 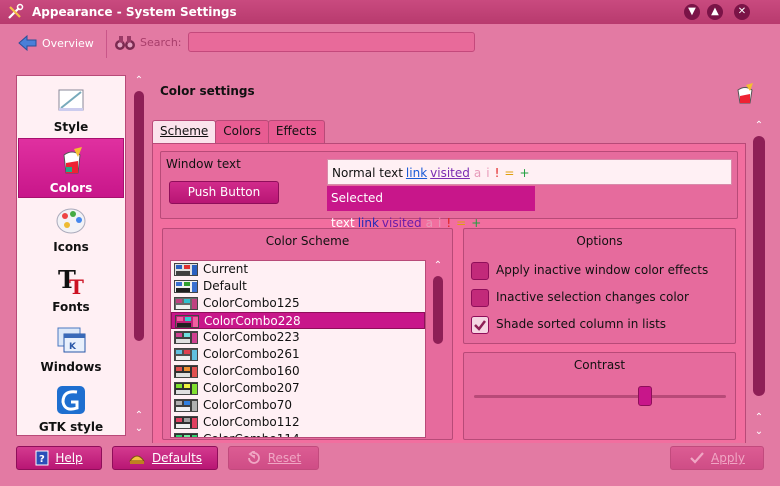 What do you see at coordinates (251, 337) in the screenshot?
I see `scheme-name: ColorCombo223` at bounding box center [251, 337].